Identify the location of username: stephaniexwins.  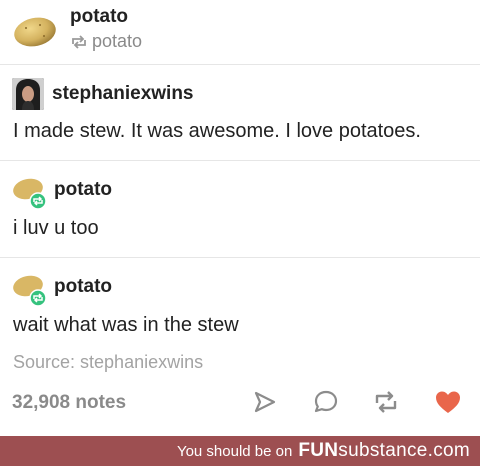
(123, 93).